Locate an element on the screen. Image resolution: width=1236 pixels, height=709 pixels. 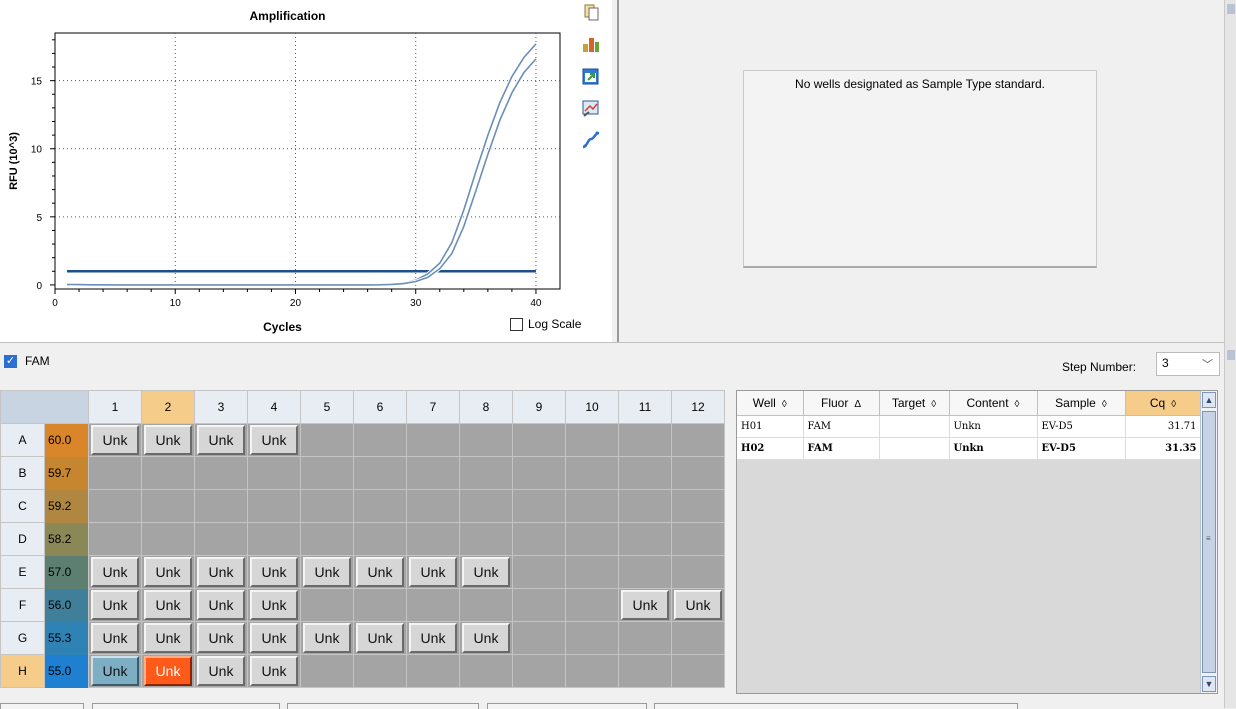
log-scale-checkbox is located at coordinates (516, 324).